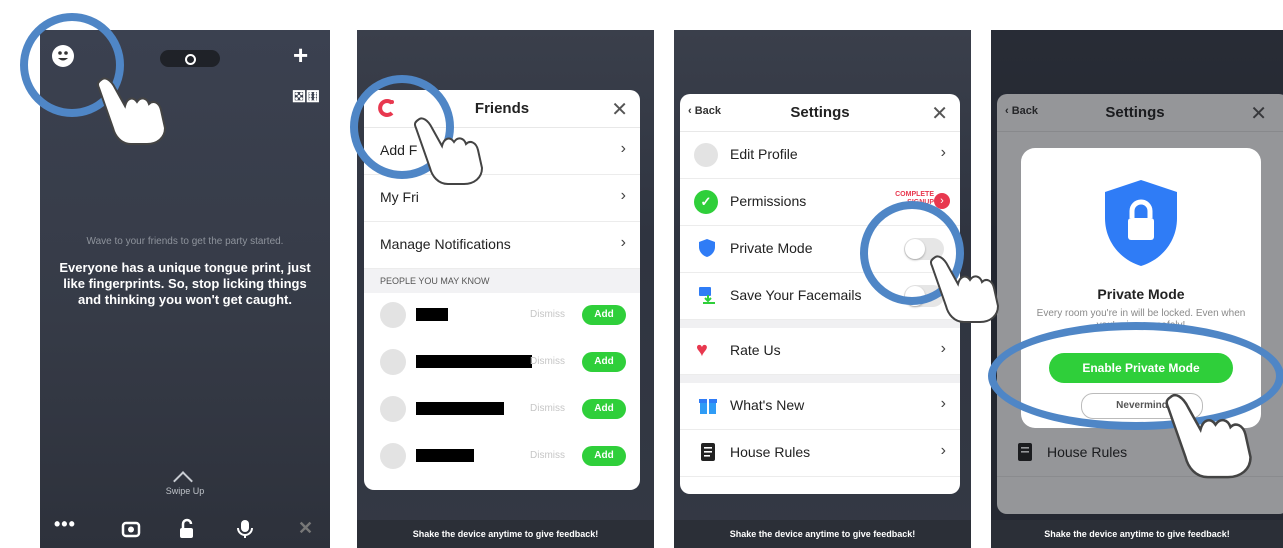  Describe the element at coordinates (707, 250) in the screenshot. I see `shield-icon` at that location.